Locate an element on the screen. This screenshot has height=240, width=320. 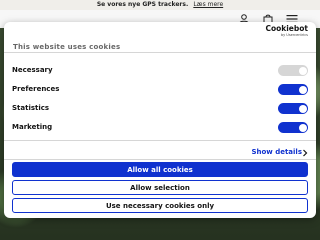
category-label: Statistics is located at coordinates (31, 108).